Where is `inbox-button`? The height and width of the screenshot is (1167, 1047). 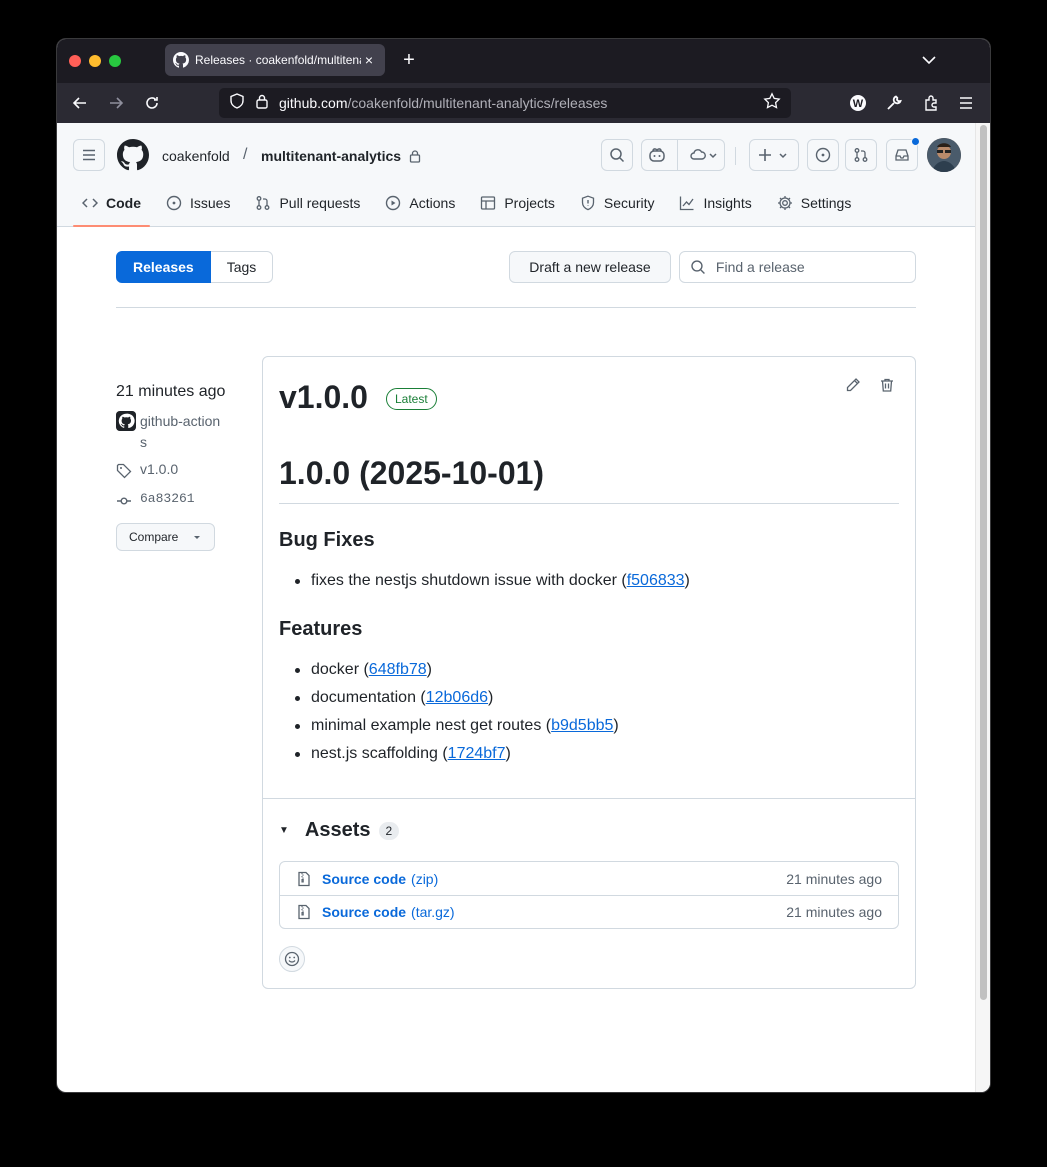
inbox-button is located at coordinates (903, 154).